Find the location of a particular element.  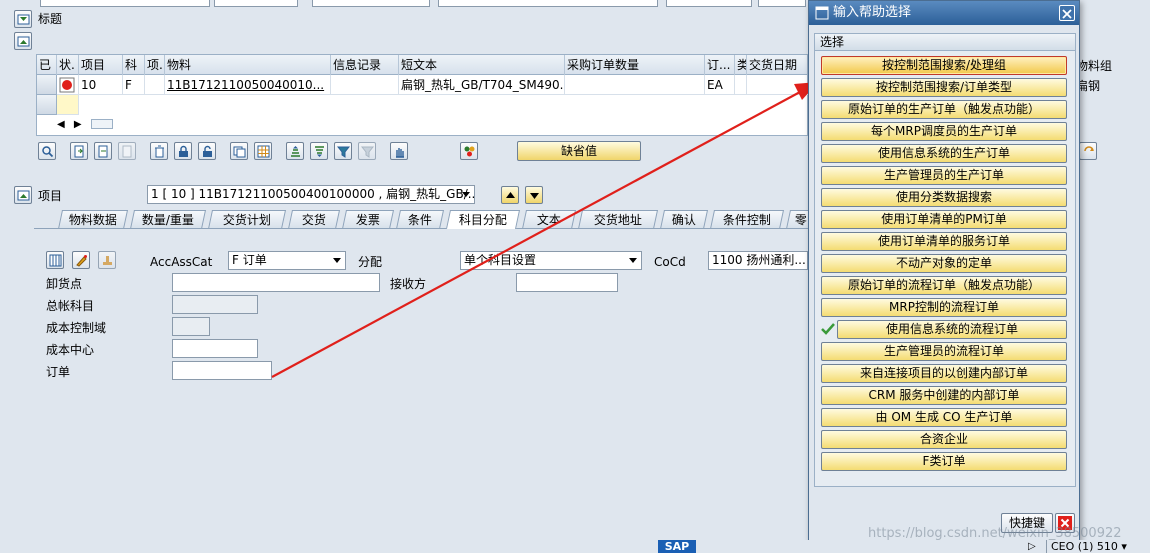

help-option-button: 使用信息系统的流程订单 is located at coordinates (952, 329).